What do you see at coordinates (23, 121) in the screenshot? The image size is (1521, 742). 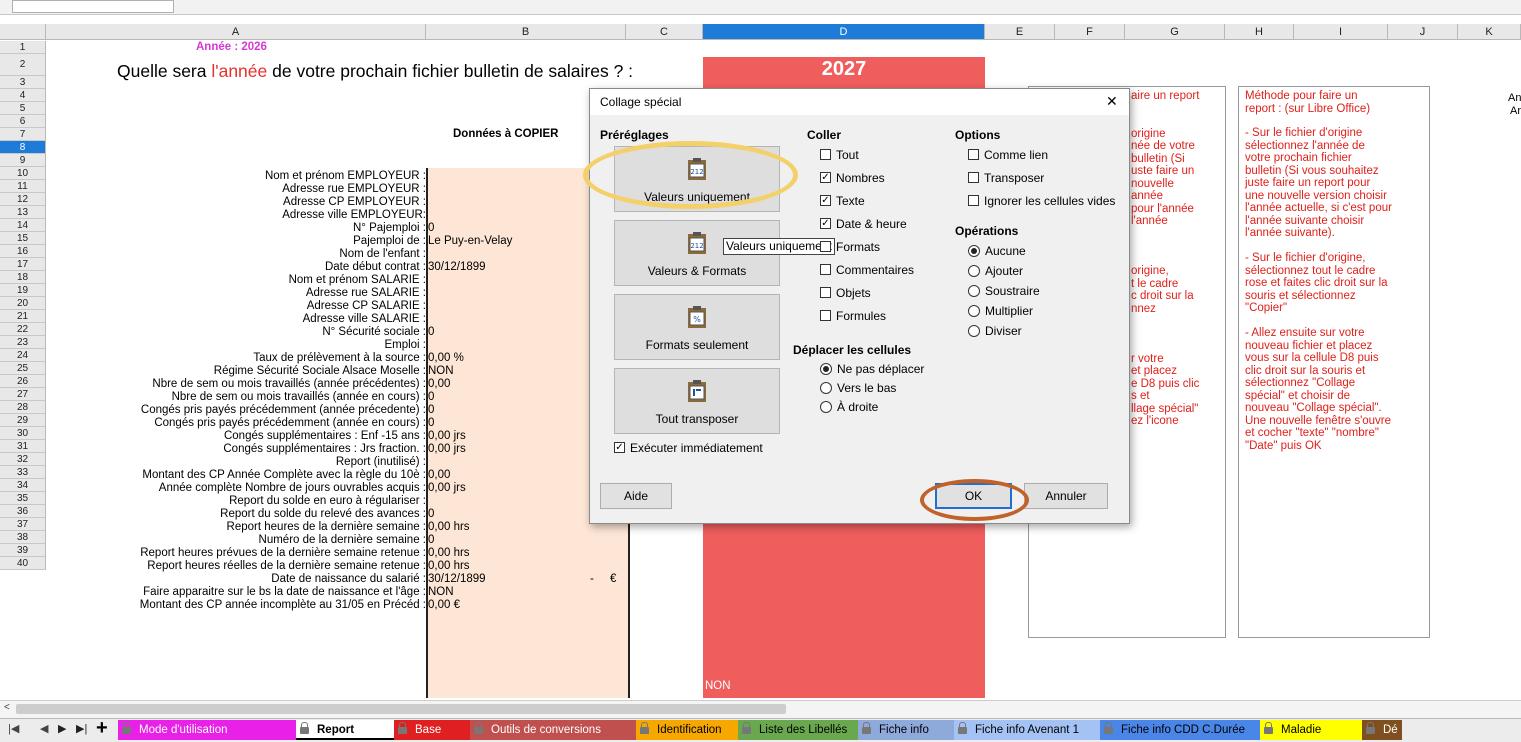 I see `row-header: 6` at bounding box center [23, 121].